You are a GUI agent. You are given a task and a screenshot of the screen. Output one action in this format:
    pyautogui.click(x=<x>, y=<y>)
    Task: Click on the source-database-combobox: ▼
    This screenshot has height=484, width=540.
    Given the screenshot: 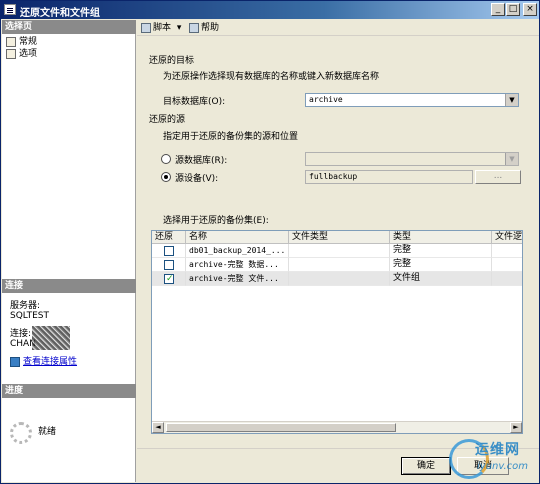 What is the action you would take?
    pyautogui.click(x=412, y=159)
    